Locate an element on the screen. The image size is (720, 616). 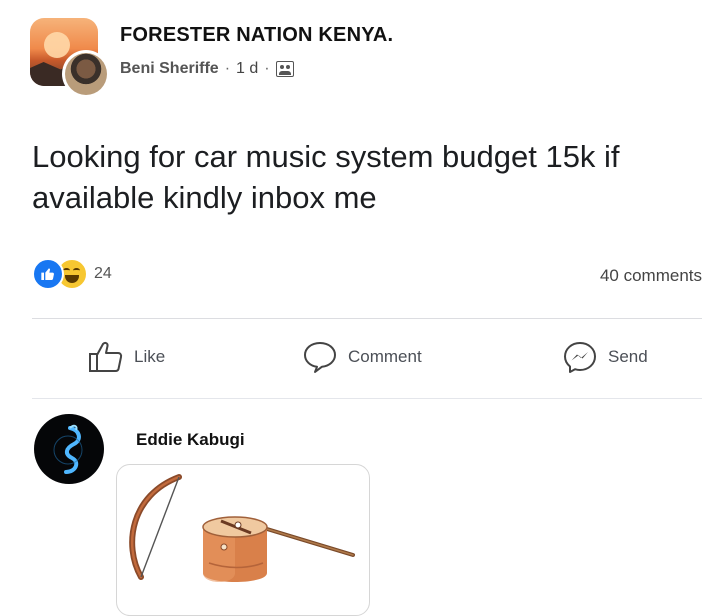
post-meta: Beni Sheriffe · 1 d · is located at coordinates (207, 69).